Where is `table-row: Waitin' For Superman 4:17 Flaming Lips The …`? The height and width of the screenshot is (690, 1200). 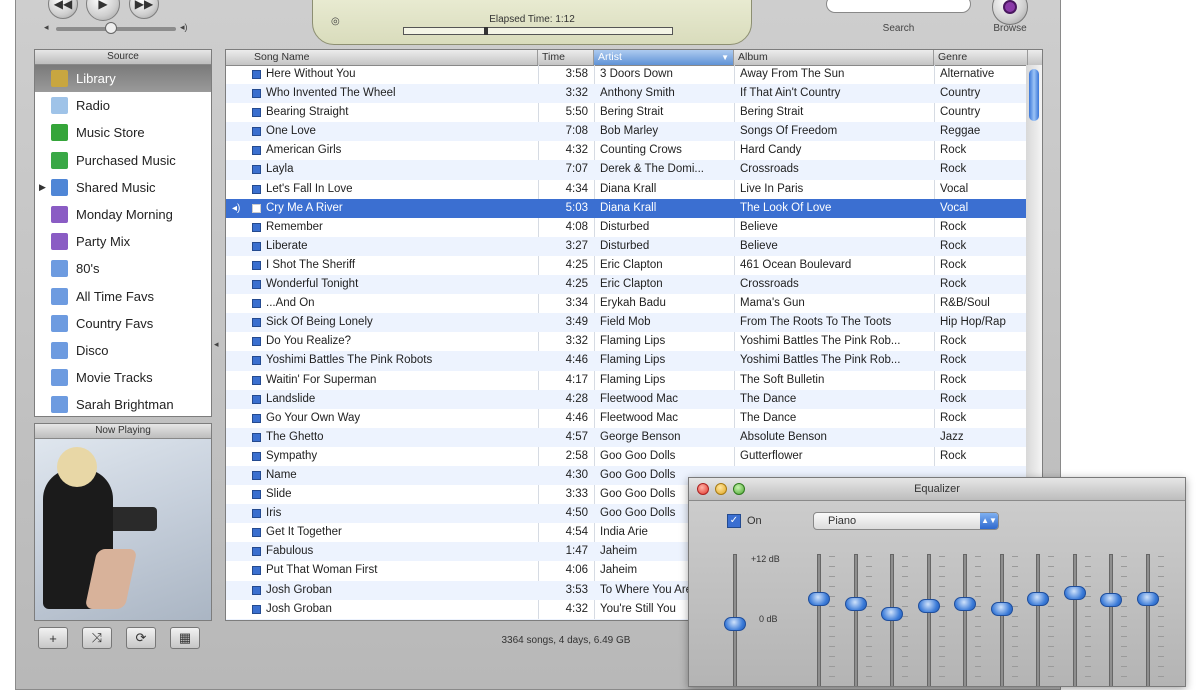 table-row: Waitin' For Superman 4:17 Flaming Lips The … is located at coordinates (626, 380).